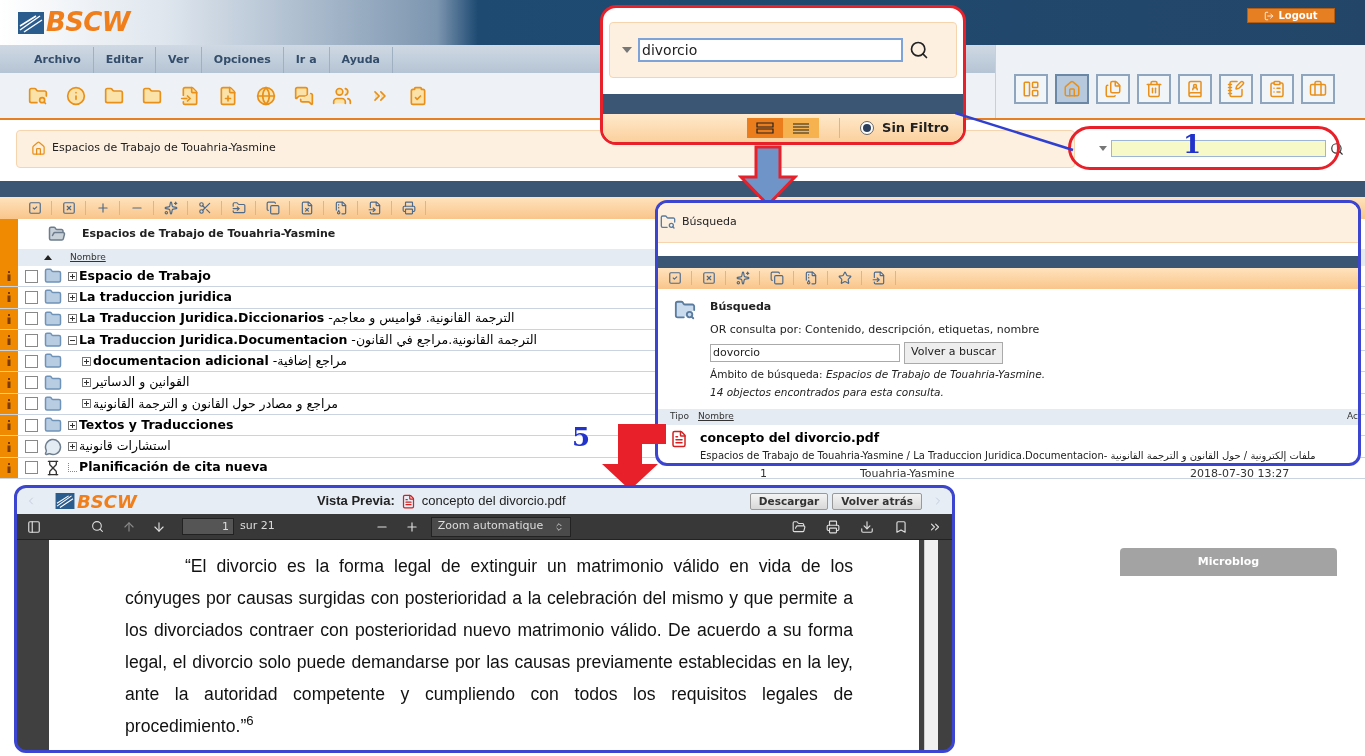 This screenshot has width=1365, height=756. What do you see at coordinates (141, 382) in the screenshot?
I see `item-name: القوانين و الدساتير` at bounding box center [141, 382].